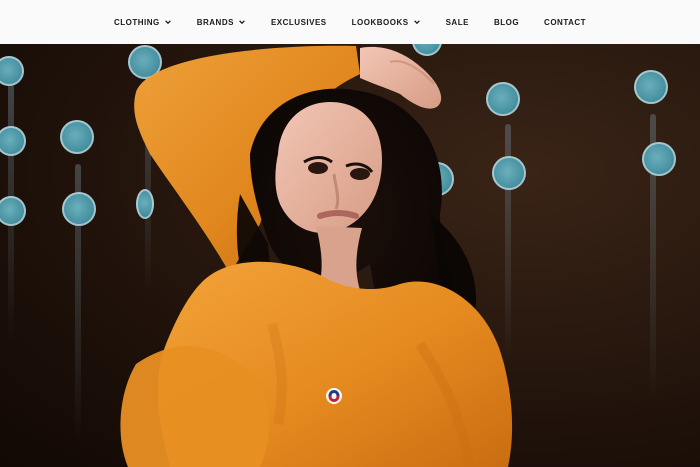  Describe the element at coordinates (334, 396) in the screenshot. I see `sweatshirt-logo-icon` at that location.